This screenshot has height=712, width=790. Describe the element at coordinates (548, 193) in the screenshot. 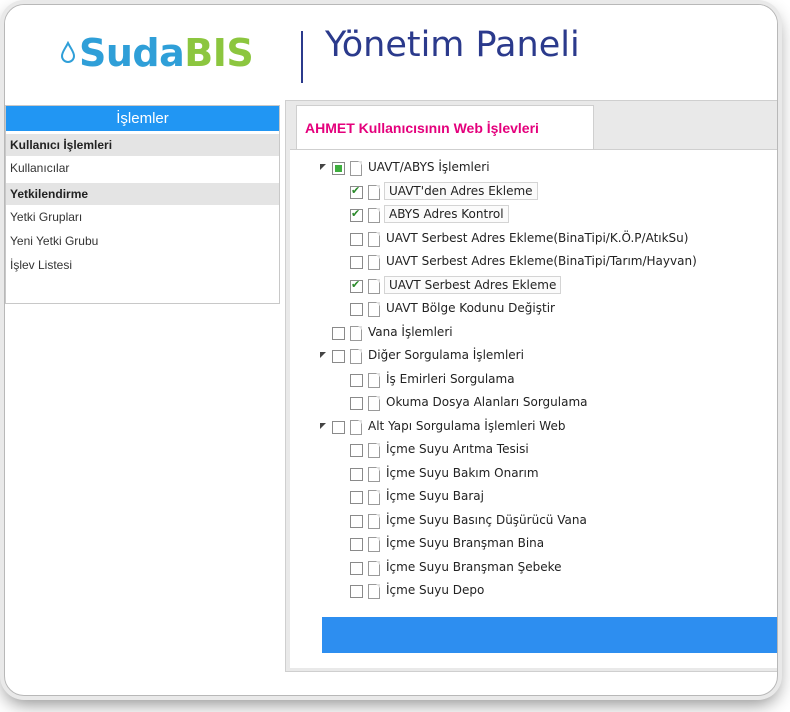

I see `tree-item-row: UAVT'den Adres Ekleme` at that location.